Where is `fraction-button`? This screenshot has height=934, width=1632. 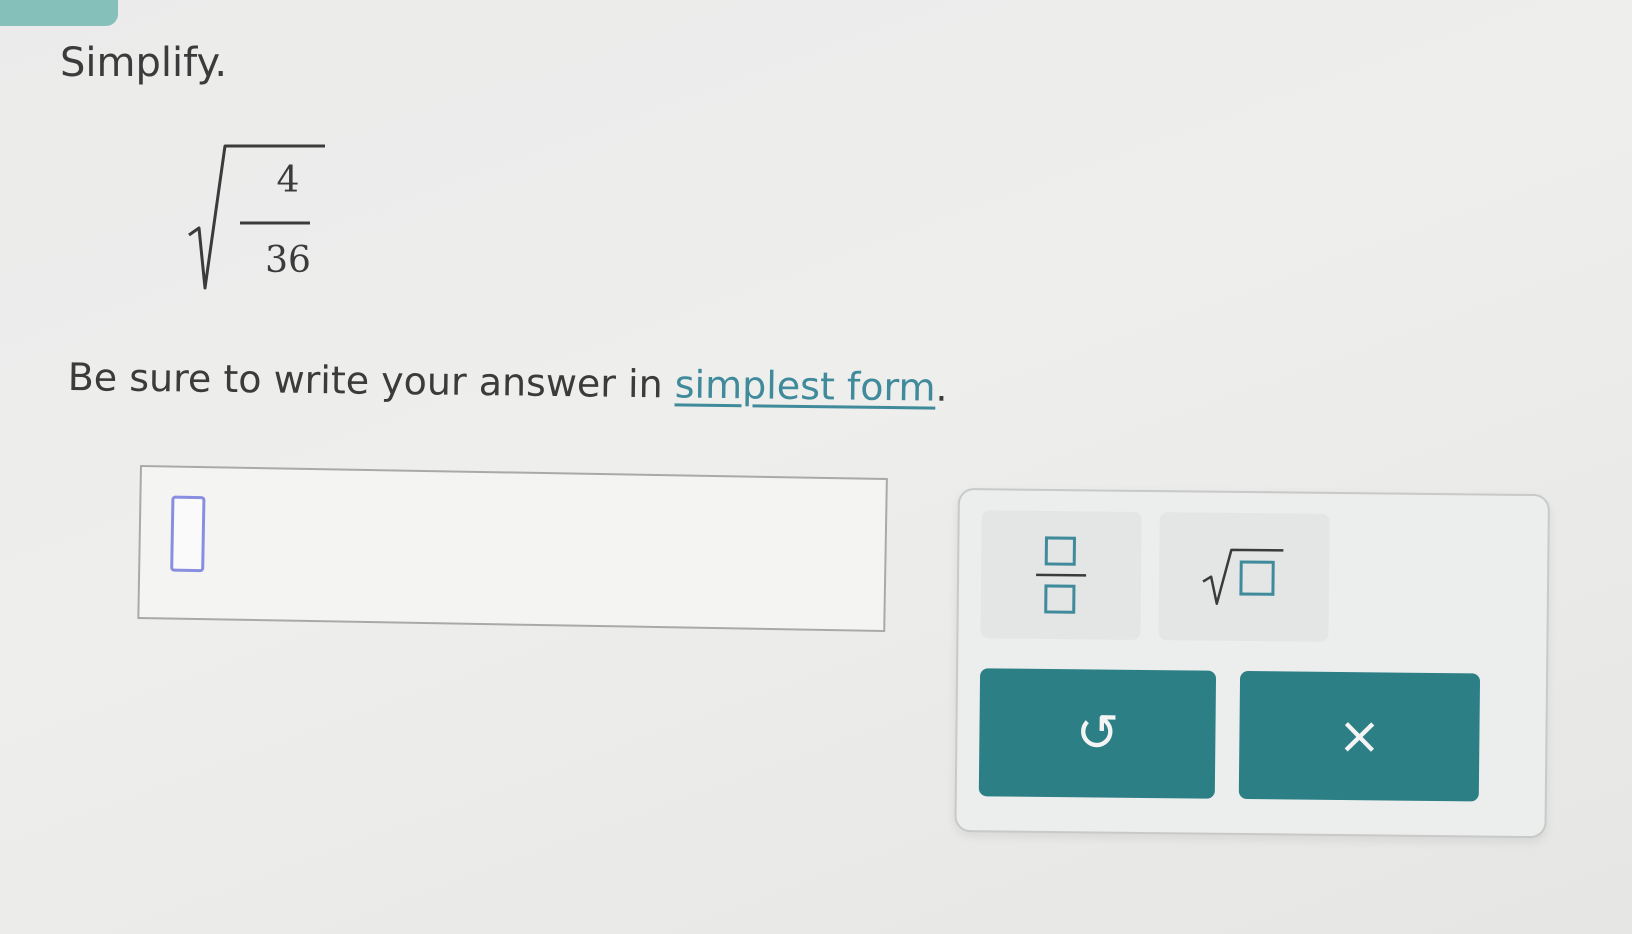
fraction-button is located at coordinates (1061, 575).